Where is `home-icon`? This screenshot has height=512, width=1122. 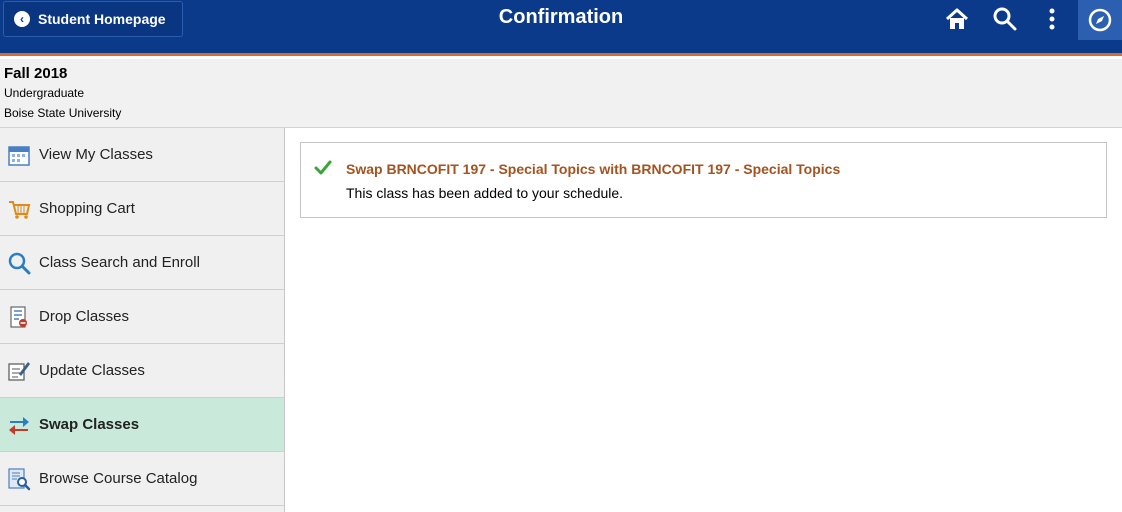
home-icon is located at coordinates (957, 19).